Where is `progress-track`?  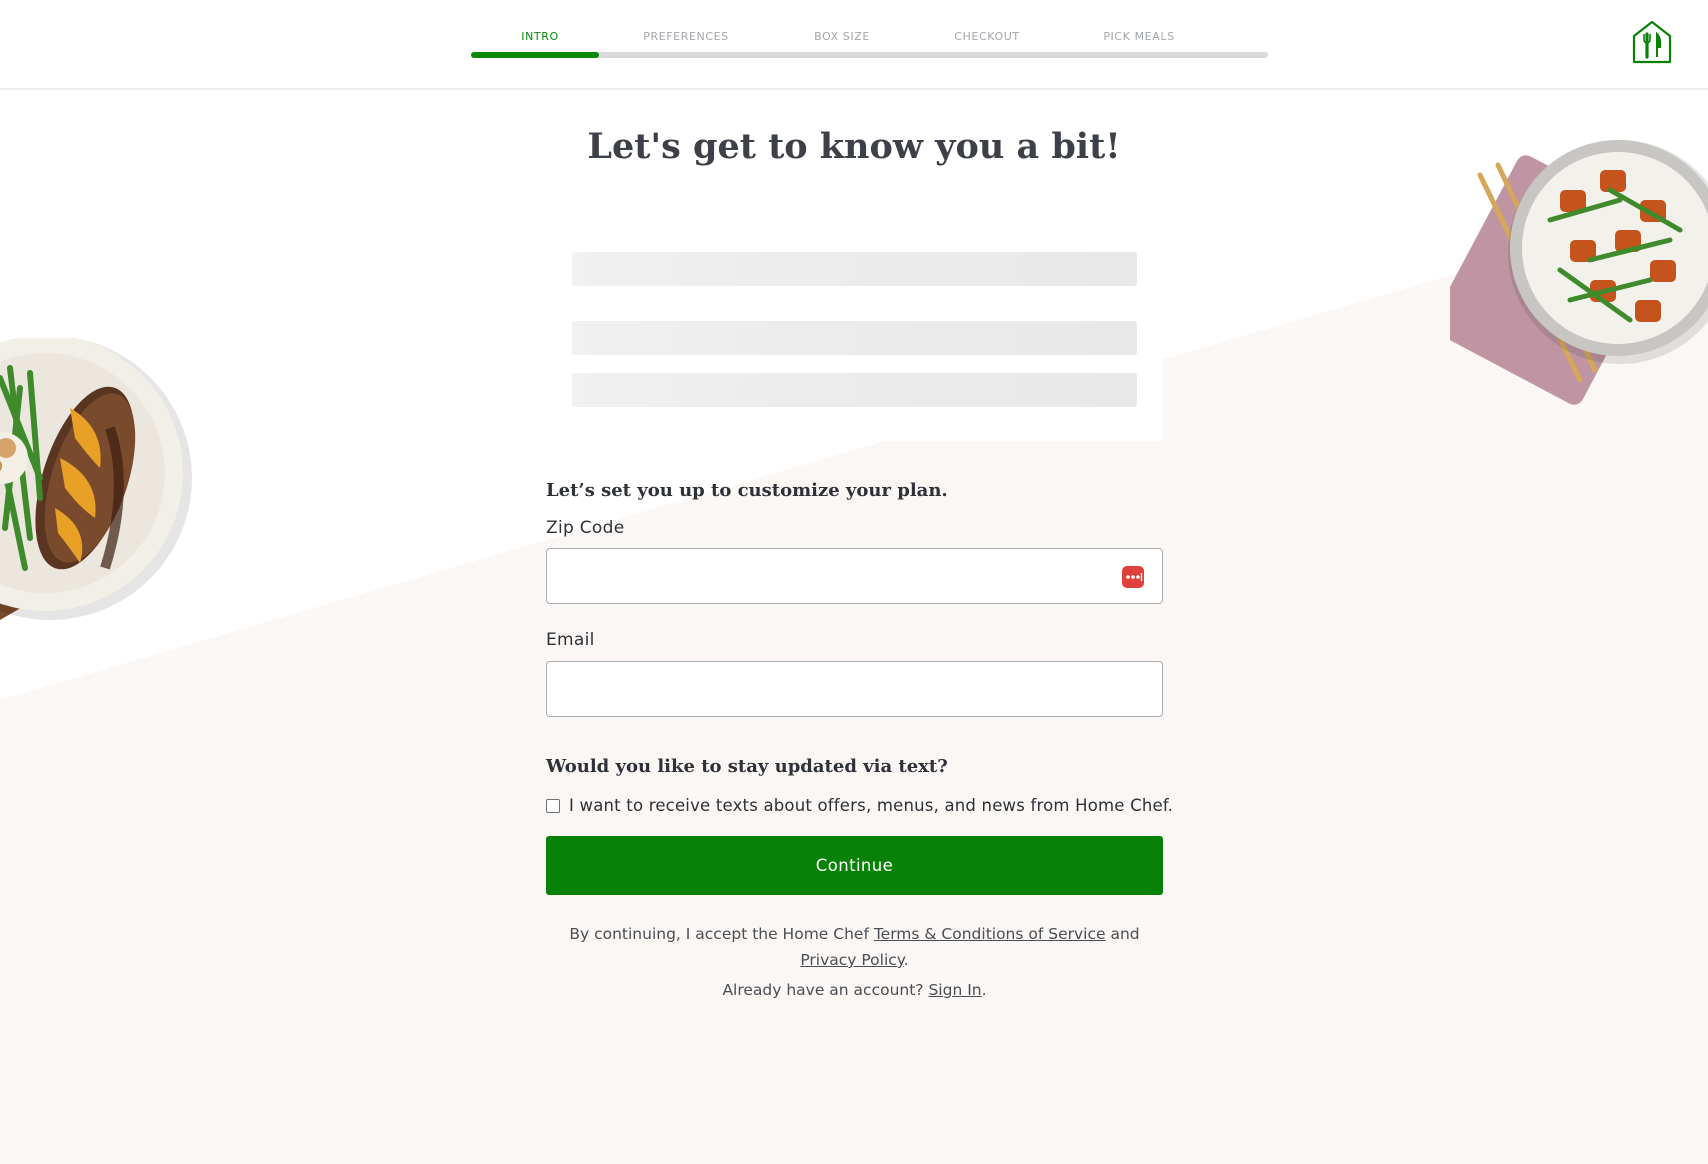 progress-track is located at coordinates (869, 55).